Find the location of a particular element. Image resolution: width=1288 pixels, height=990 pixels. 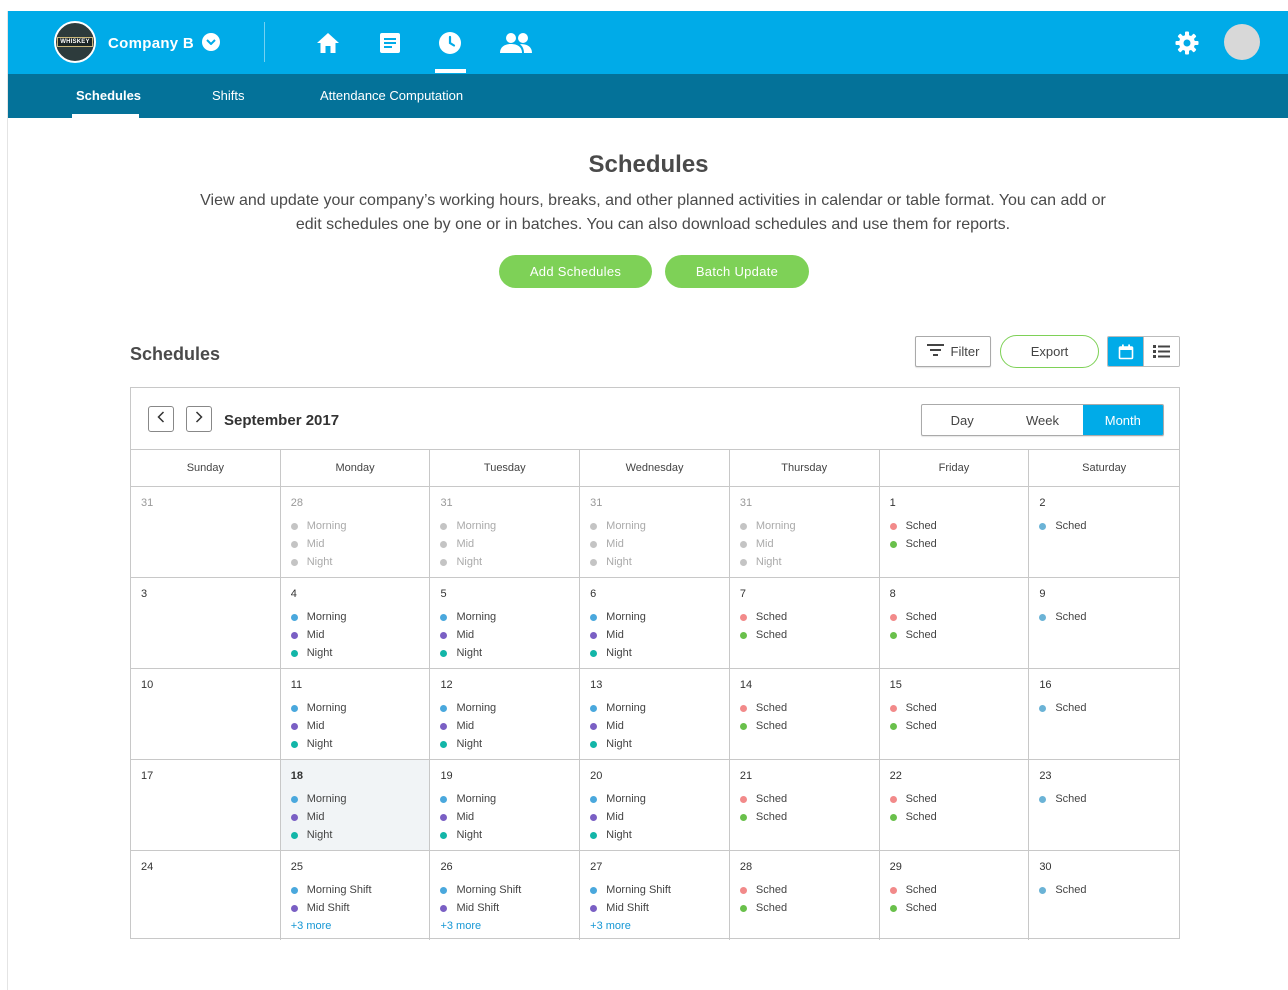

batch-update-button: Batch Update is located at coordinates (737, 271).